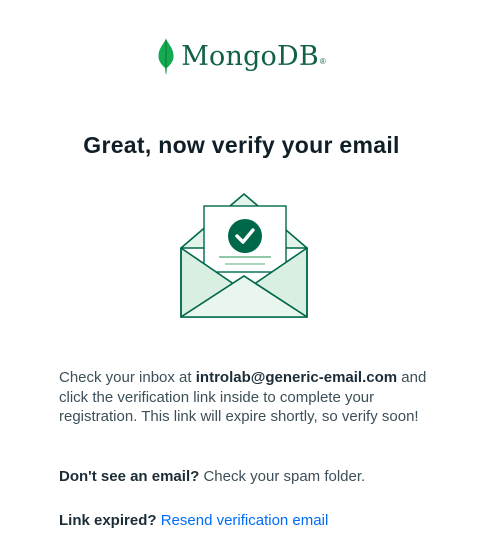  What do you see at coordinates (245, 520) in the screenshot?
I see `resend-verification-link: Resend verification email` at bounding box center [245, 520].